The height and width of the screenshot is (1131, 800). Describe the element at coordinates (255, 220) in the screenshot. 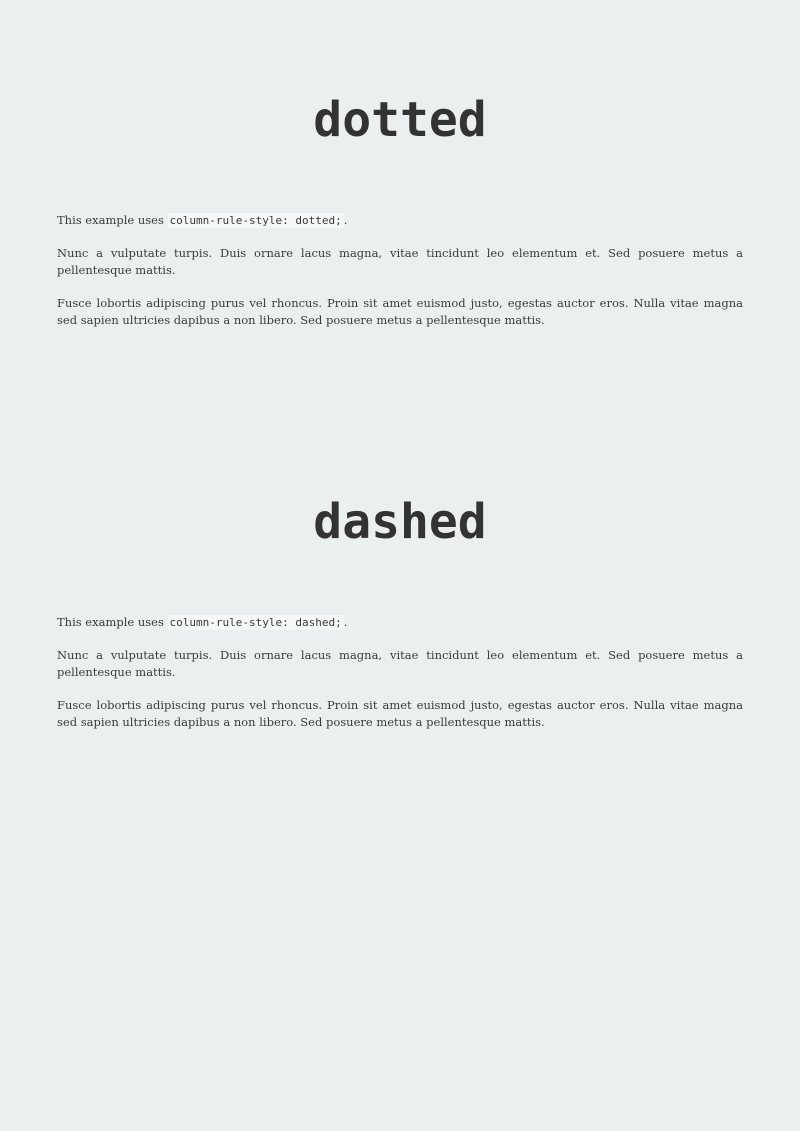

I see `code-snippet: column-rule-style: dotted;` at that location.